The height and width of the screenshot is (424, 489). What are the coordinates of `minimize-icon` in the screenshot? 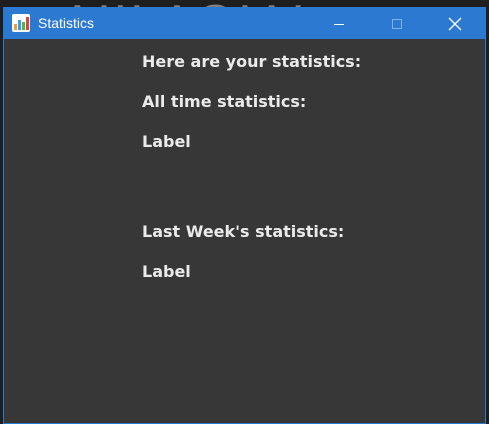 It's located at (339, 24).